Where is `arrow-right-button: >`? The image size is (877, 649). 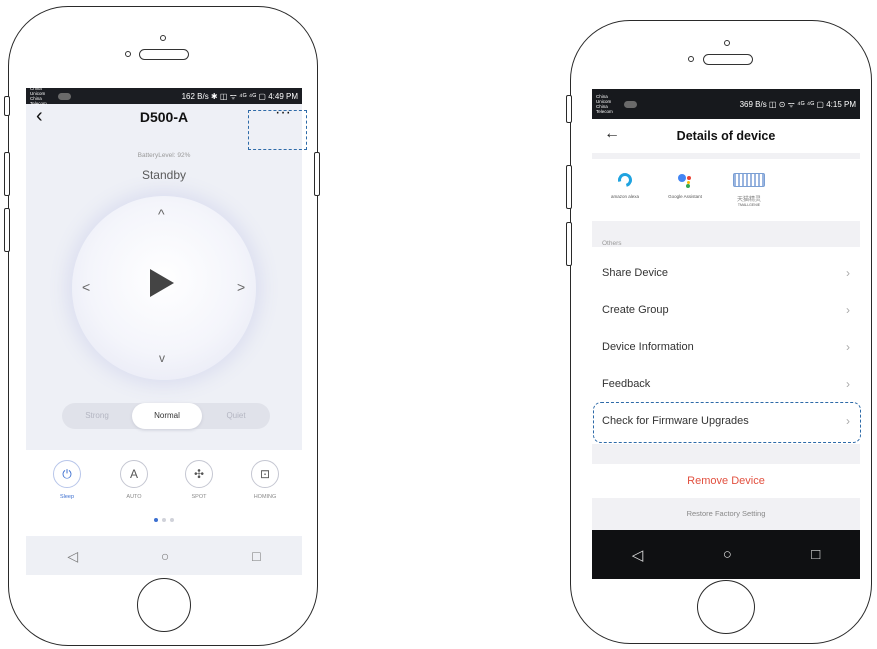
arrow-right-button: > is located at coordinates (241, 287).